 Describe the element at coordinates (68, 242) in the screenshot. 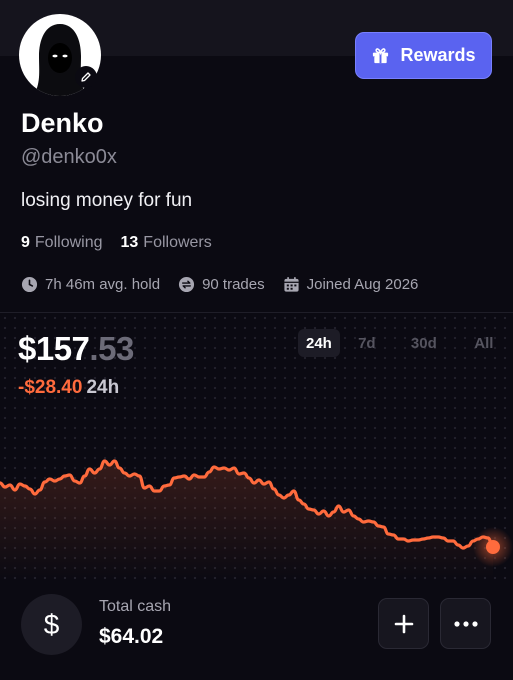

I see `following-label: Following` at that location.